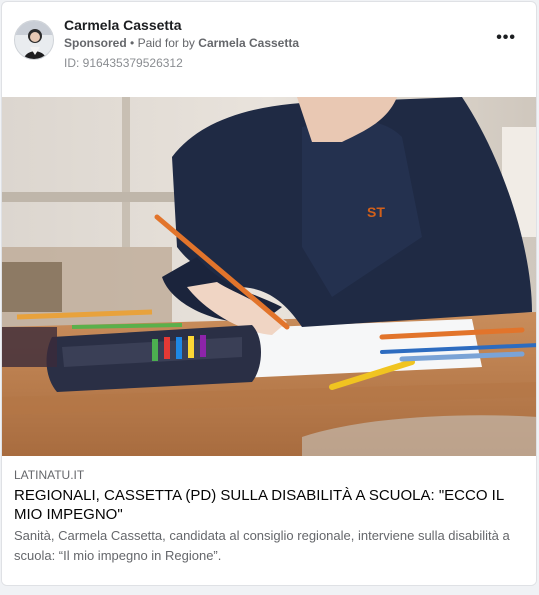 The image size is (539, 595). Describe the element at coordinates (248, 43) in the screenshot. I see `paid-for-name: Carmela Cassetta` at that location.